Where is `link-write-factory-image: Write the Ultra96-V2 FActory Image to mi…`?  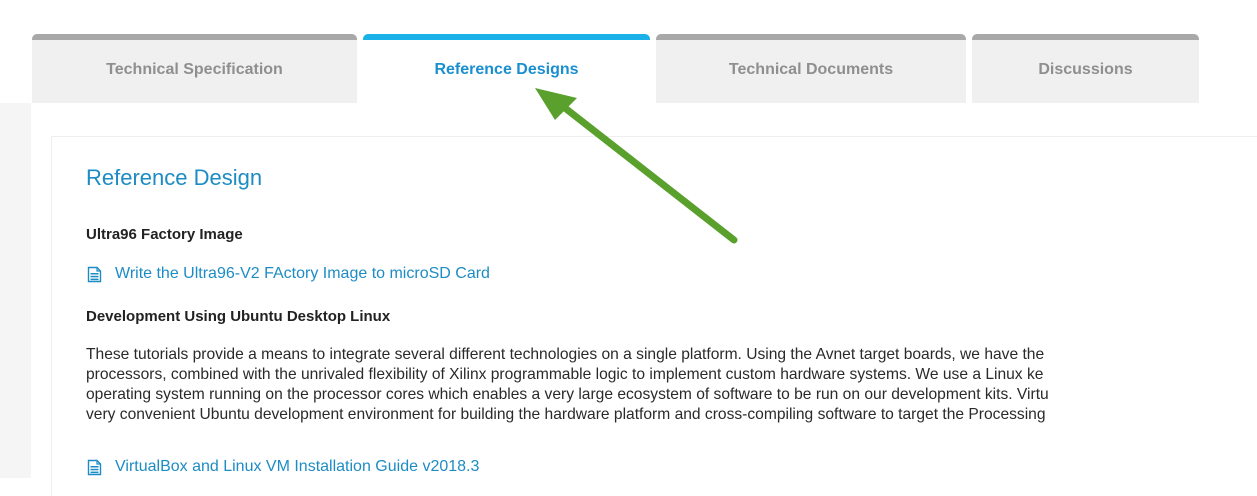 link-write-factory-image: Write the Ultra96-V2 FActory Image to mi… is located at coordinates (288, 274).